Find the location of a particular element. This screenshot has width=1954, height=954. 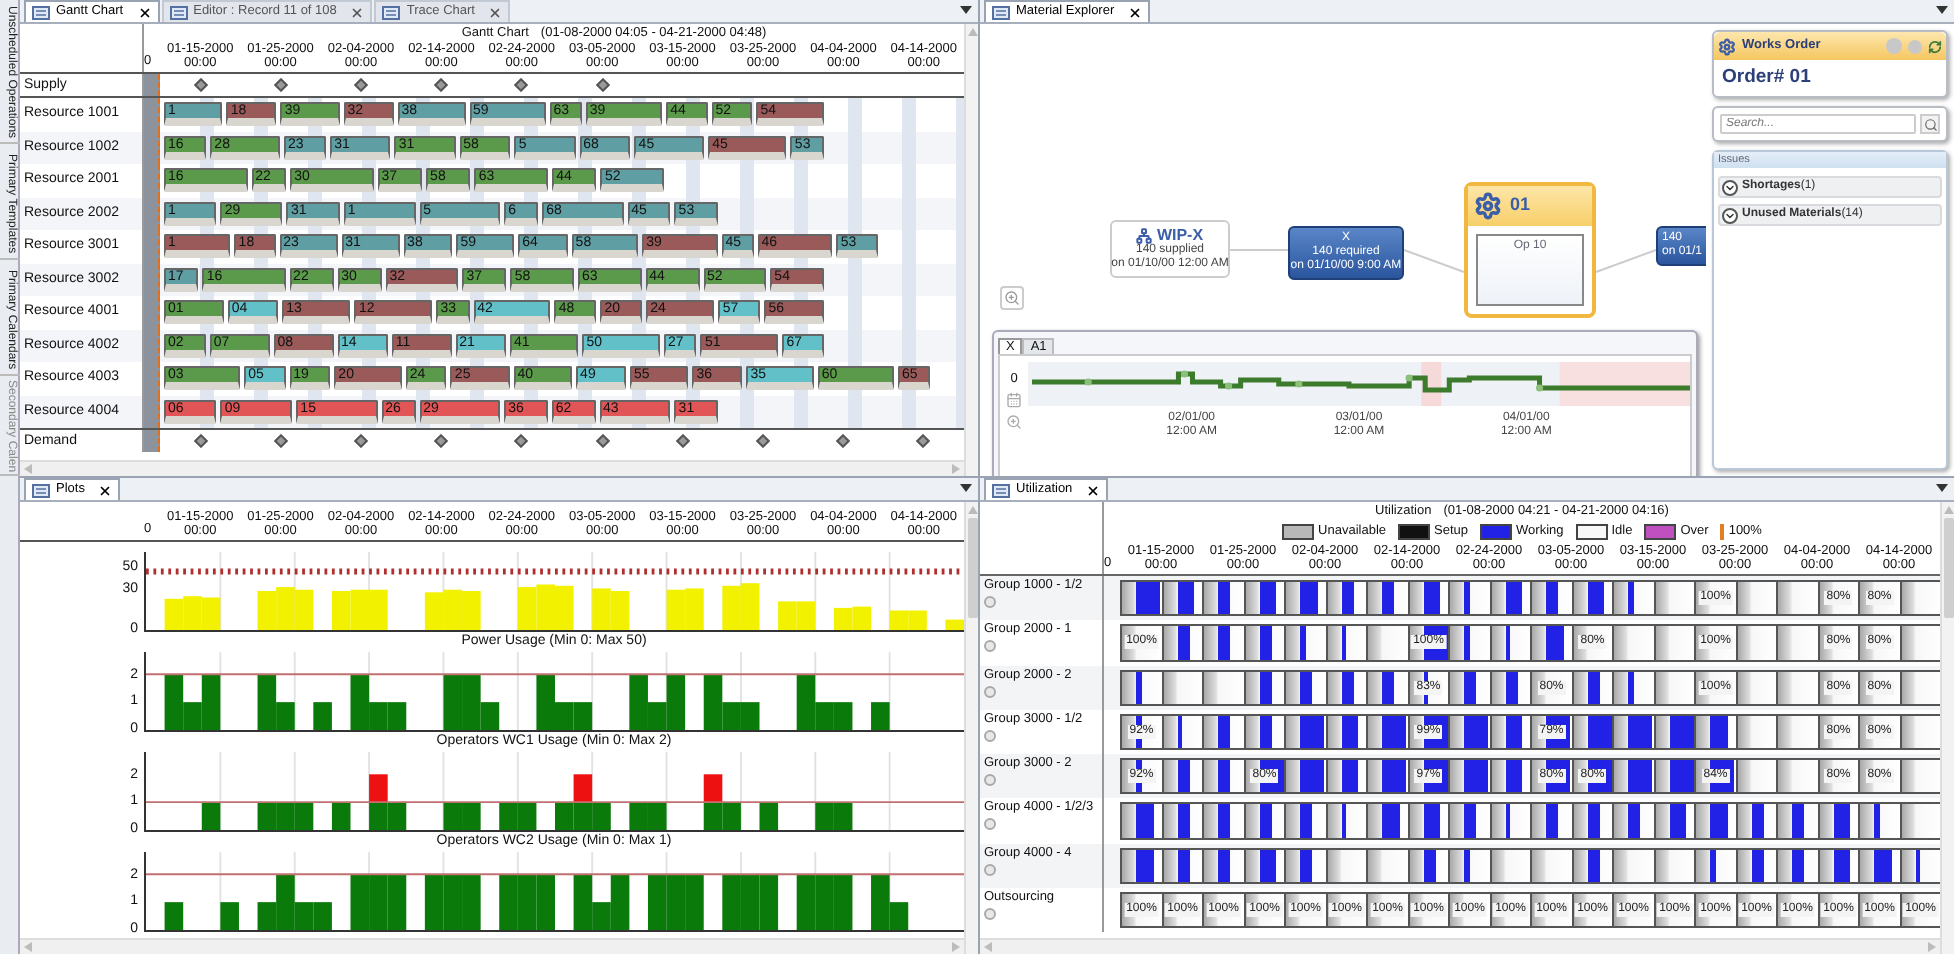

node-title: 01 is located at coordinates (1520, 205).